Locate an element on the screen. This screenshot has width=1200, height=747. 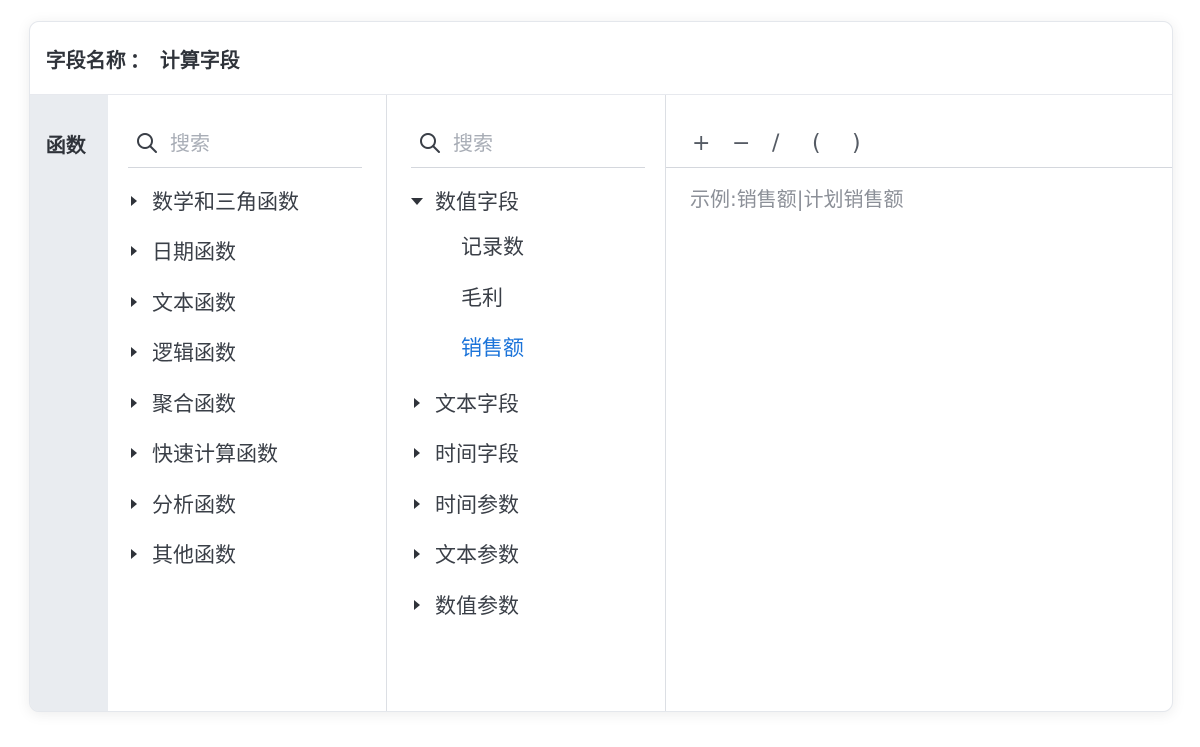
fields-search is located at coordinates (528, 143).